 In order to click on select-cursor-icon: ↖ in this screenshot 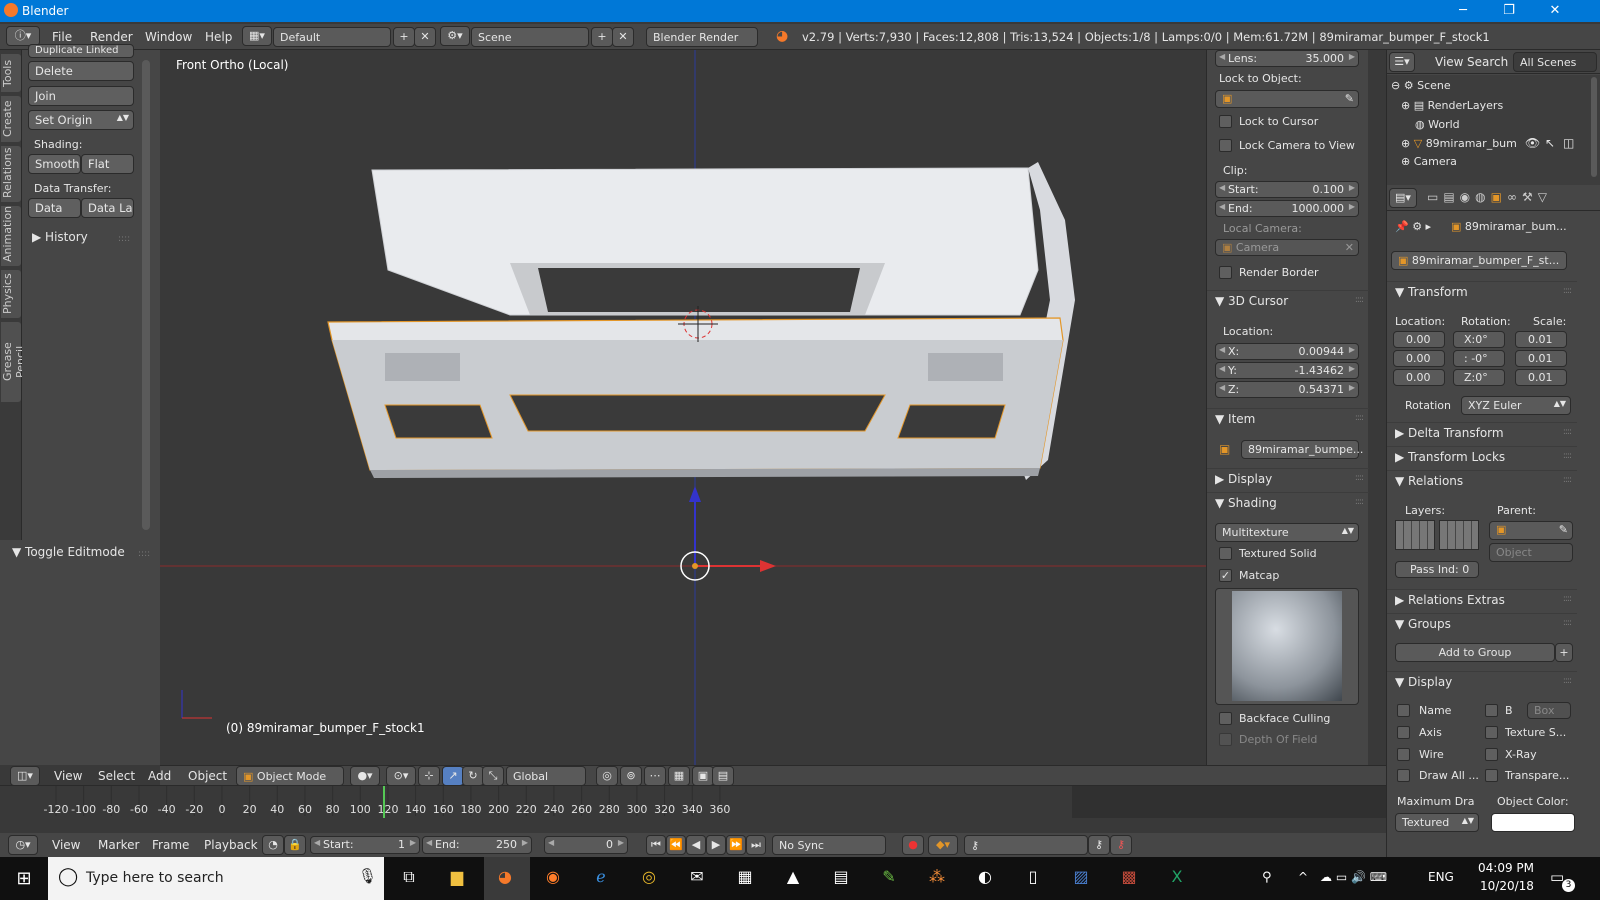, I will do `click(1550, 143)`.